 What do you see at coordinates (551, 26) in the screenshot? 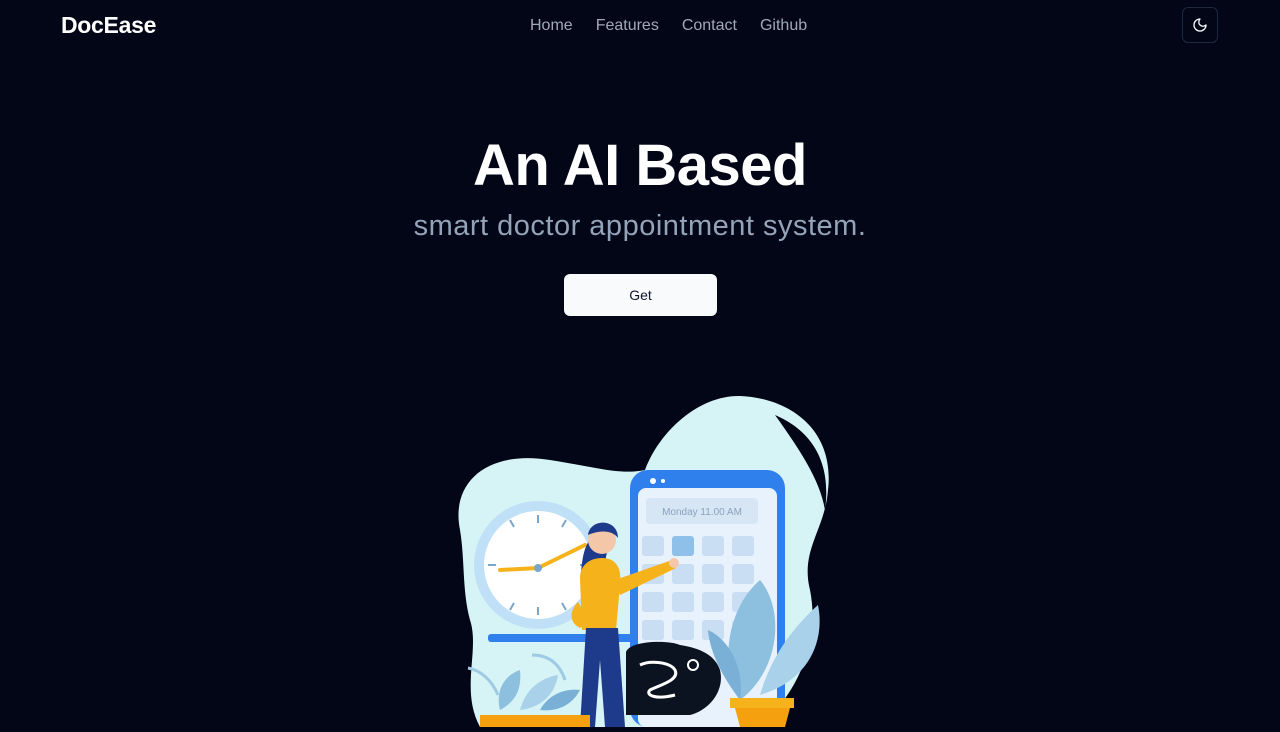
I see `nav-link-home: Home` at bounding box center [551, 26].